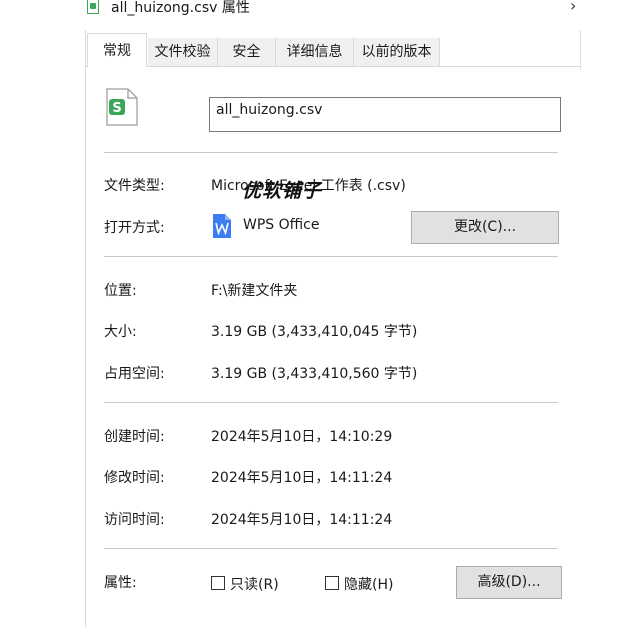 This screenshot has height=627, width=627. Describe the element at coordinates (134, 520) in the screenshot. I see `accessed-label: 访问时间:` at that location.